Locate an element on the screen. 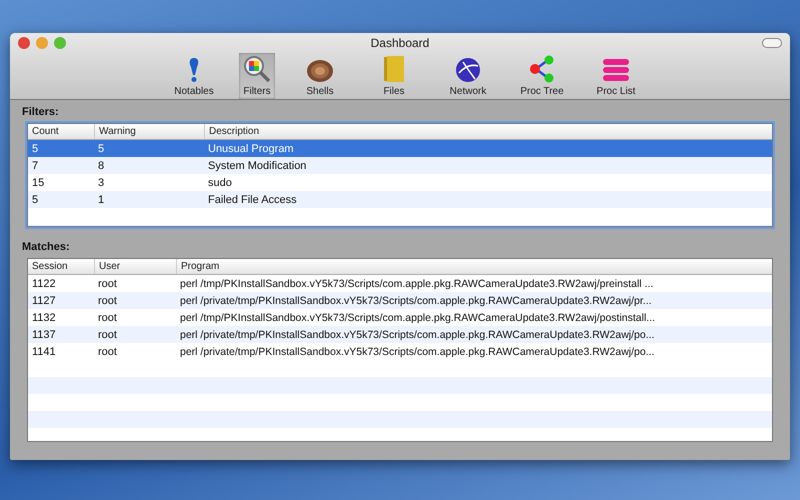 The image size is (800, 500). toolbar-button: Filters is located at coordinates (257, 76).